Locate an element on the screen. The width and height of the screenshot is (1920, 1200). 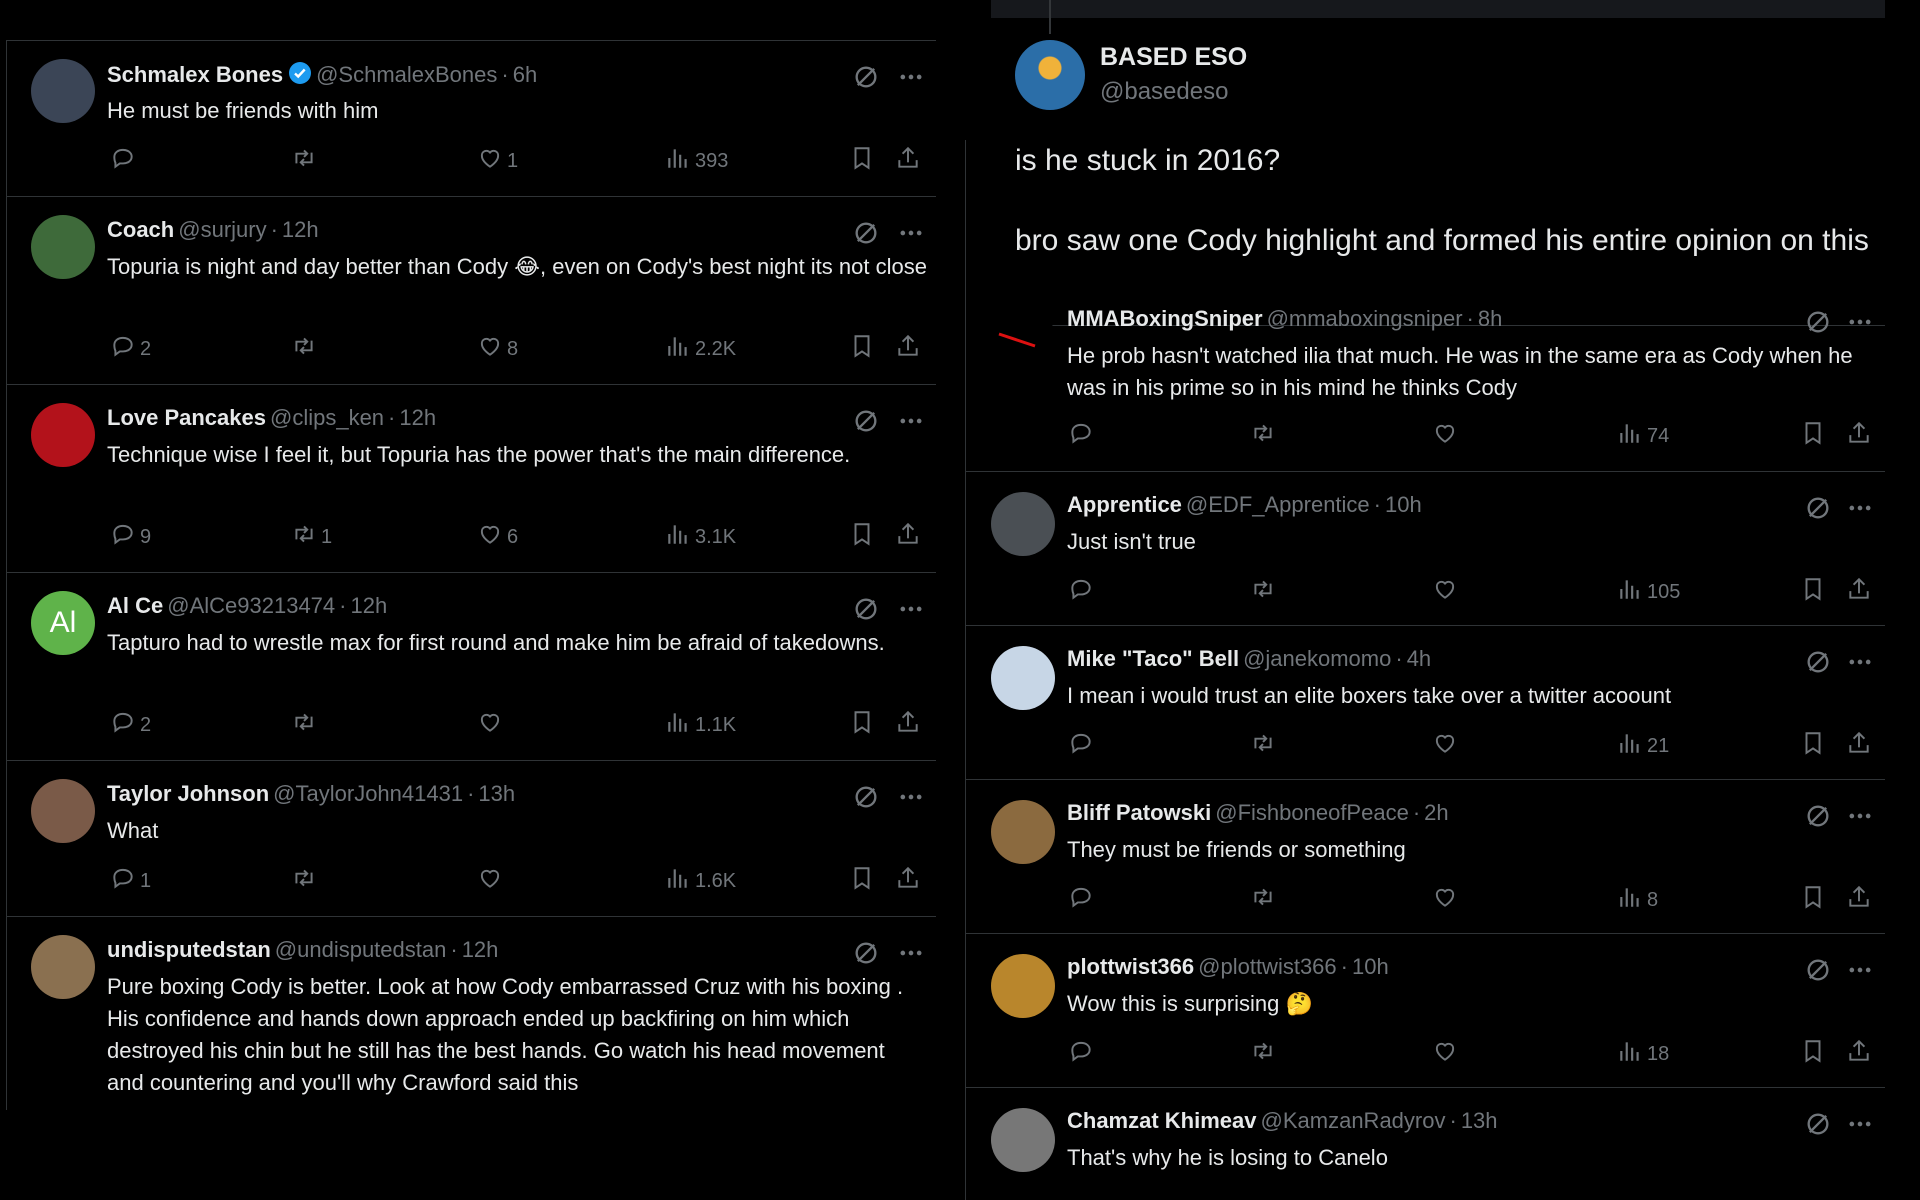
author-name: BASED ESO is located at coordinates (1173, 57).